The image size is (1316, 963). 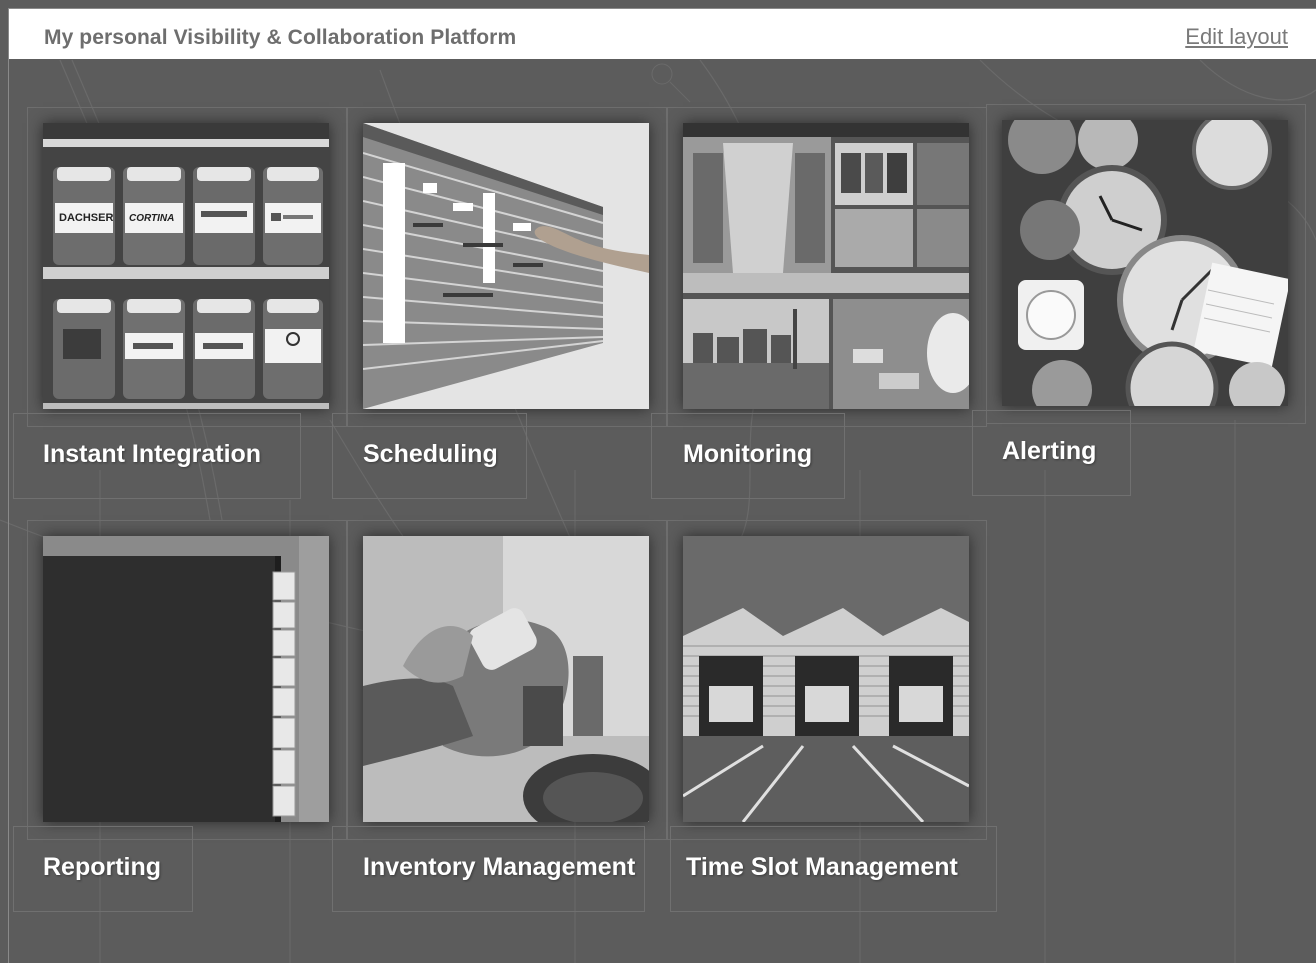 I want to click on hand-scanner-forklift-image, so click(x=506, y=679).